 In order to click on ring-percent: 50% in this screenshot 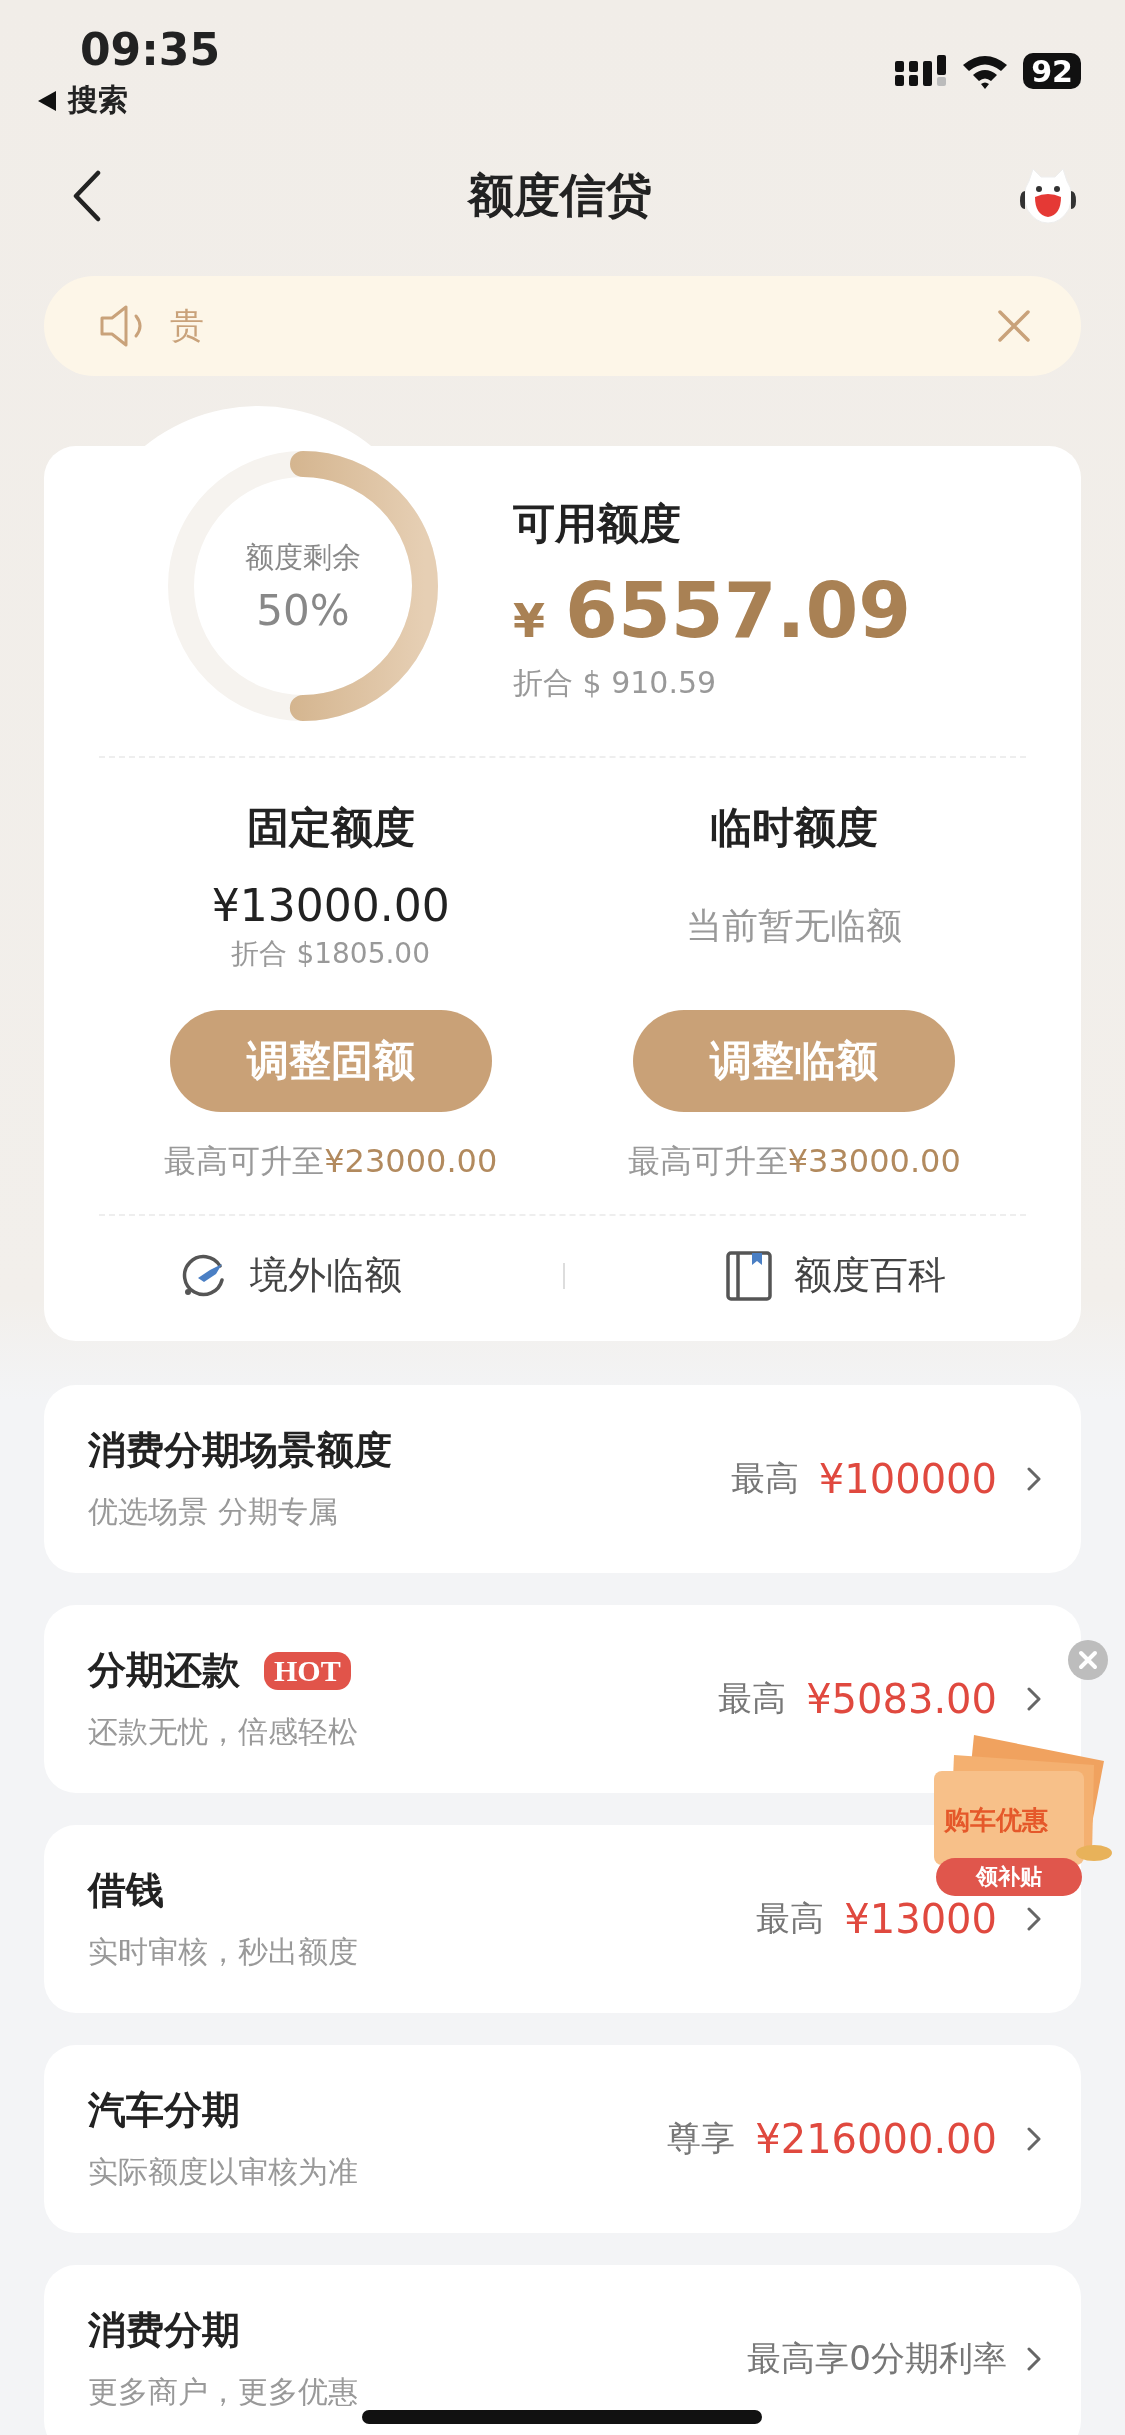, I will do `click(303, 610)`.